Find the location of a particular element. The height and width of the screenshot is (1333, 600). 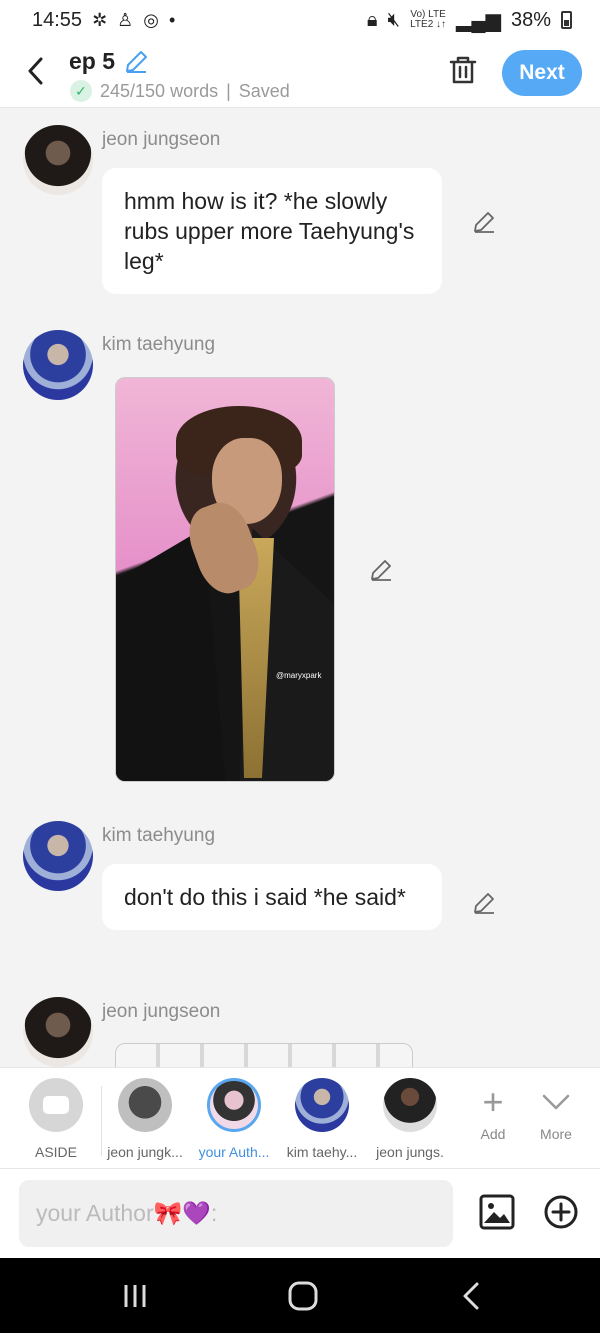

check-icon: ✓ is located at coordinates (81, 91).